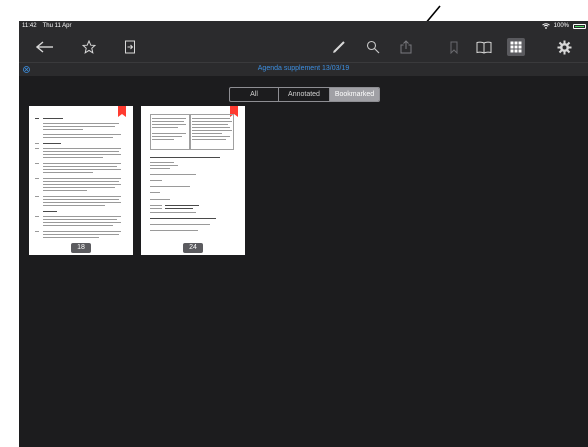 The width and height of the screenshot is (588, 447). What do you see at coordinates (454, 47) in the screenshot?
I see `bookmark-icon` at bounding box center [454, 47].